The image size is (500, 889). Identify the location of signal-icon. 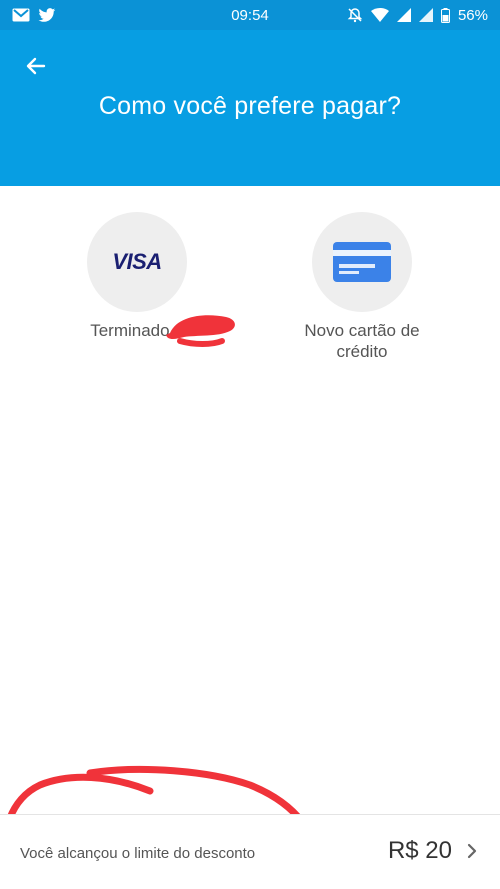
(403, 15).